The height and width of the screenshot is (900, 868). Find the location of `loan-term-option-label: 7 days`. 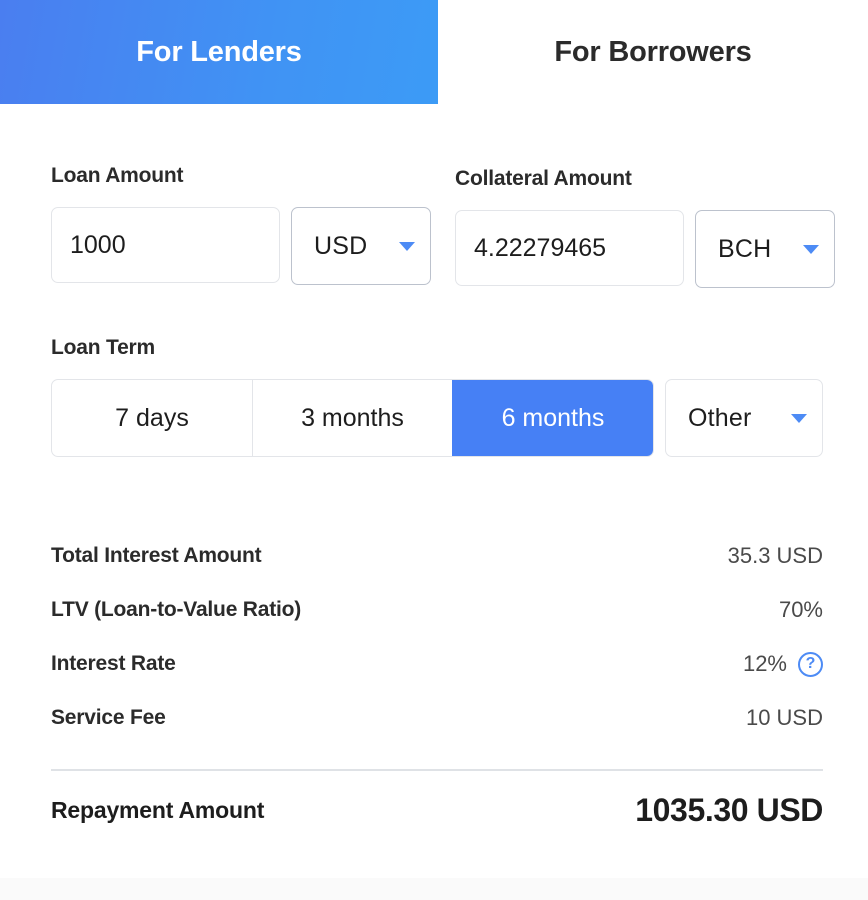

loan-term-option-label: 7 days is located at coordinates (152, 417).